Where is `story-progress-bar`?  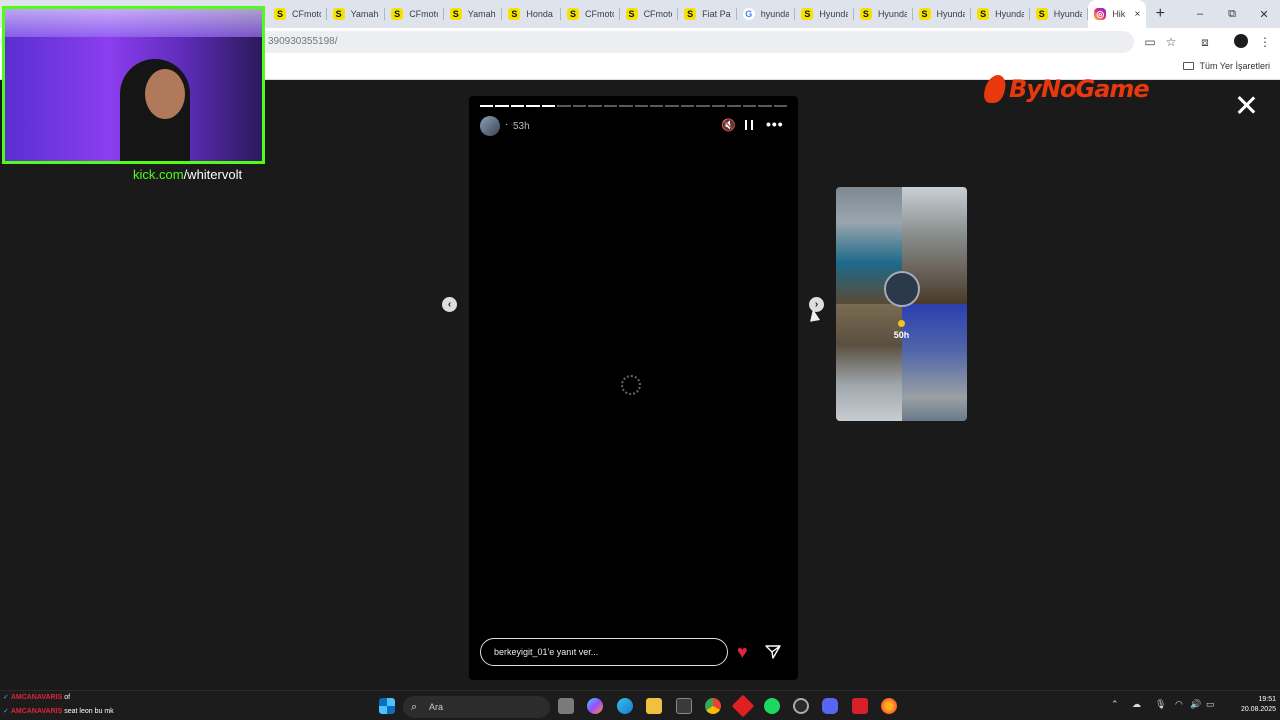
story-progress-bar is located at coordinates (634, 106).